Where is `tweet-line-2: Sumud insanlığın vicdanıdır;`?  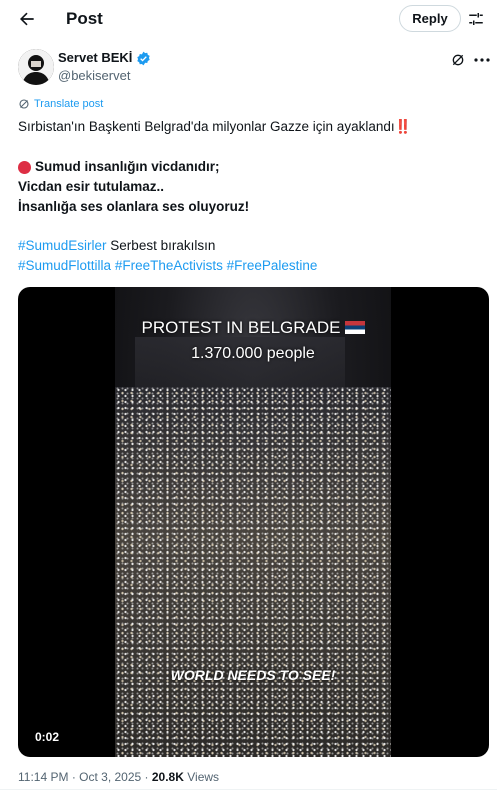 tweet-line-2: Sumud insanlığın vicdanıdır; is located at coordinates (119, 167).